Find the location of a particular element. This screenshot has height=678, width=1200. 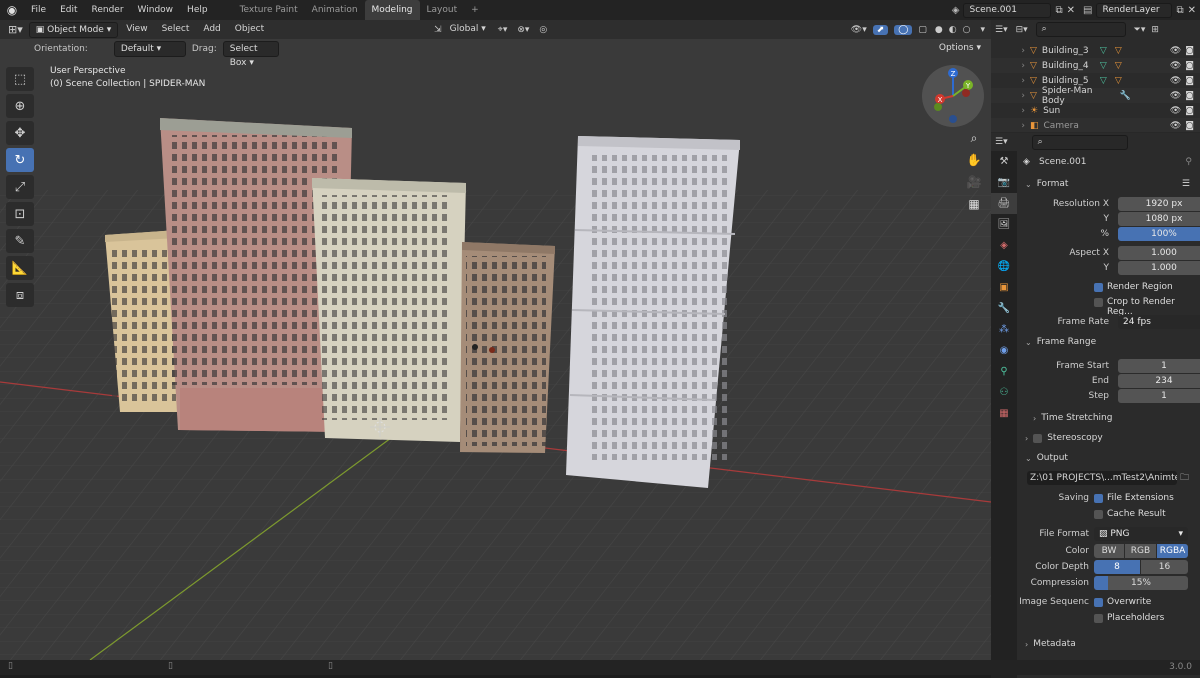

options-dropdown: Options ▾ is located at coordinates (960, 49).